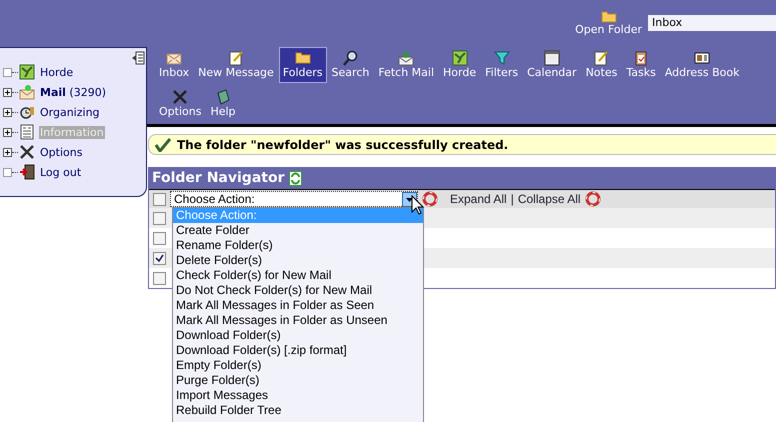  Describe the element at coordinates (552, 58) in the screenshot. I see `calendar-icon` at that location.